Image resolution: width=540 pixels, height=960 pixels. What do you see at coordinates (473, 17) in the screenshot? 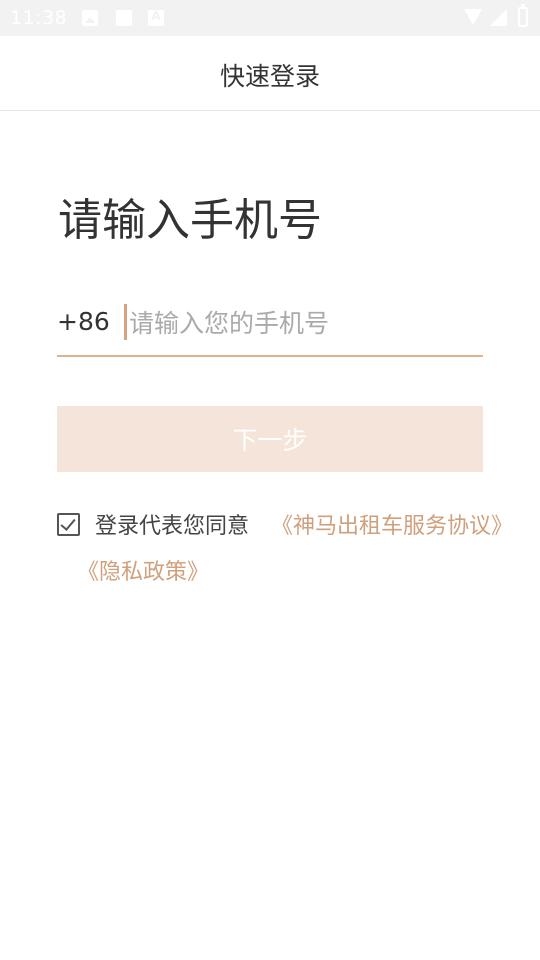
I see `wifi-icon` at bounding box center [473, 17].